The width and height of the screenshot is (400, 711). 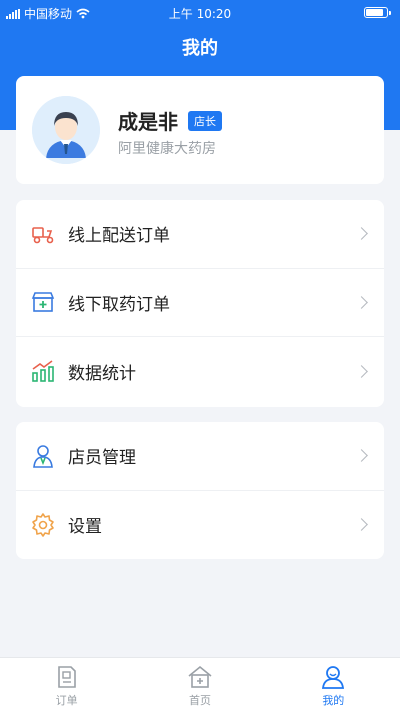 What do you see at coordinates (200, 48) in the screenshot?
I see `page-title: 我的` at bounding box center [200, 48].